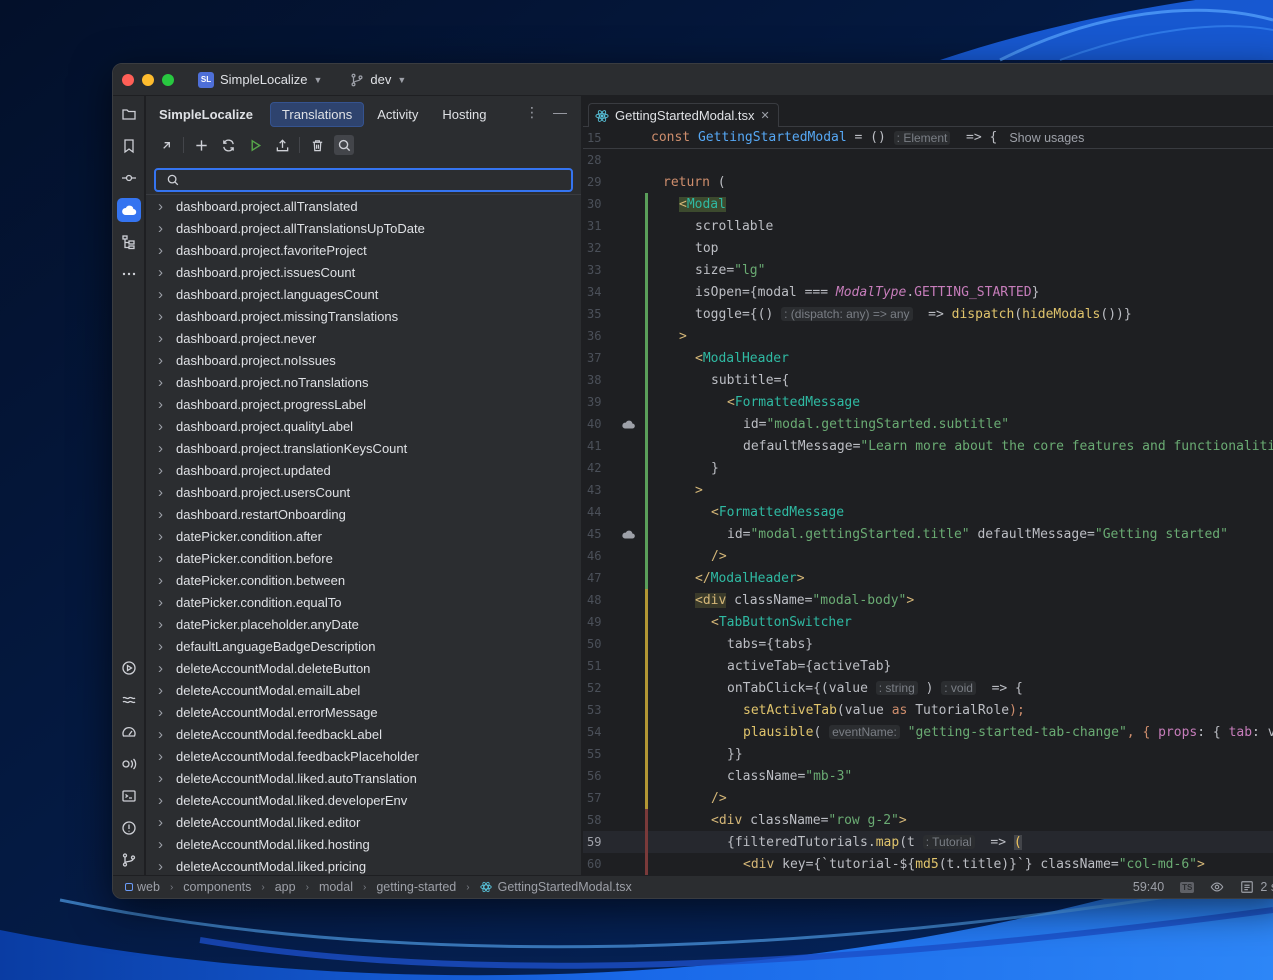 This screenshot has height=980, width=1273. What do you see at coordinates (363, 272) in the screenshot?
I see `translation-key-row: › dashboard.project.issuesCount` at bounding box center [363, 272].